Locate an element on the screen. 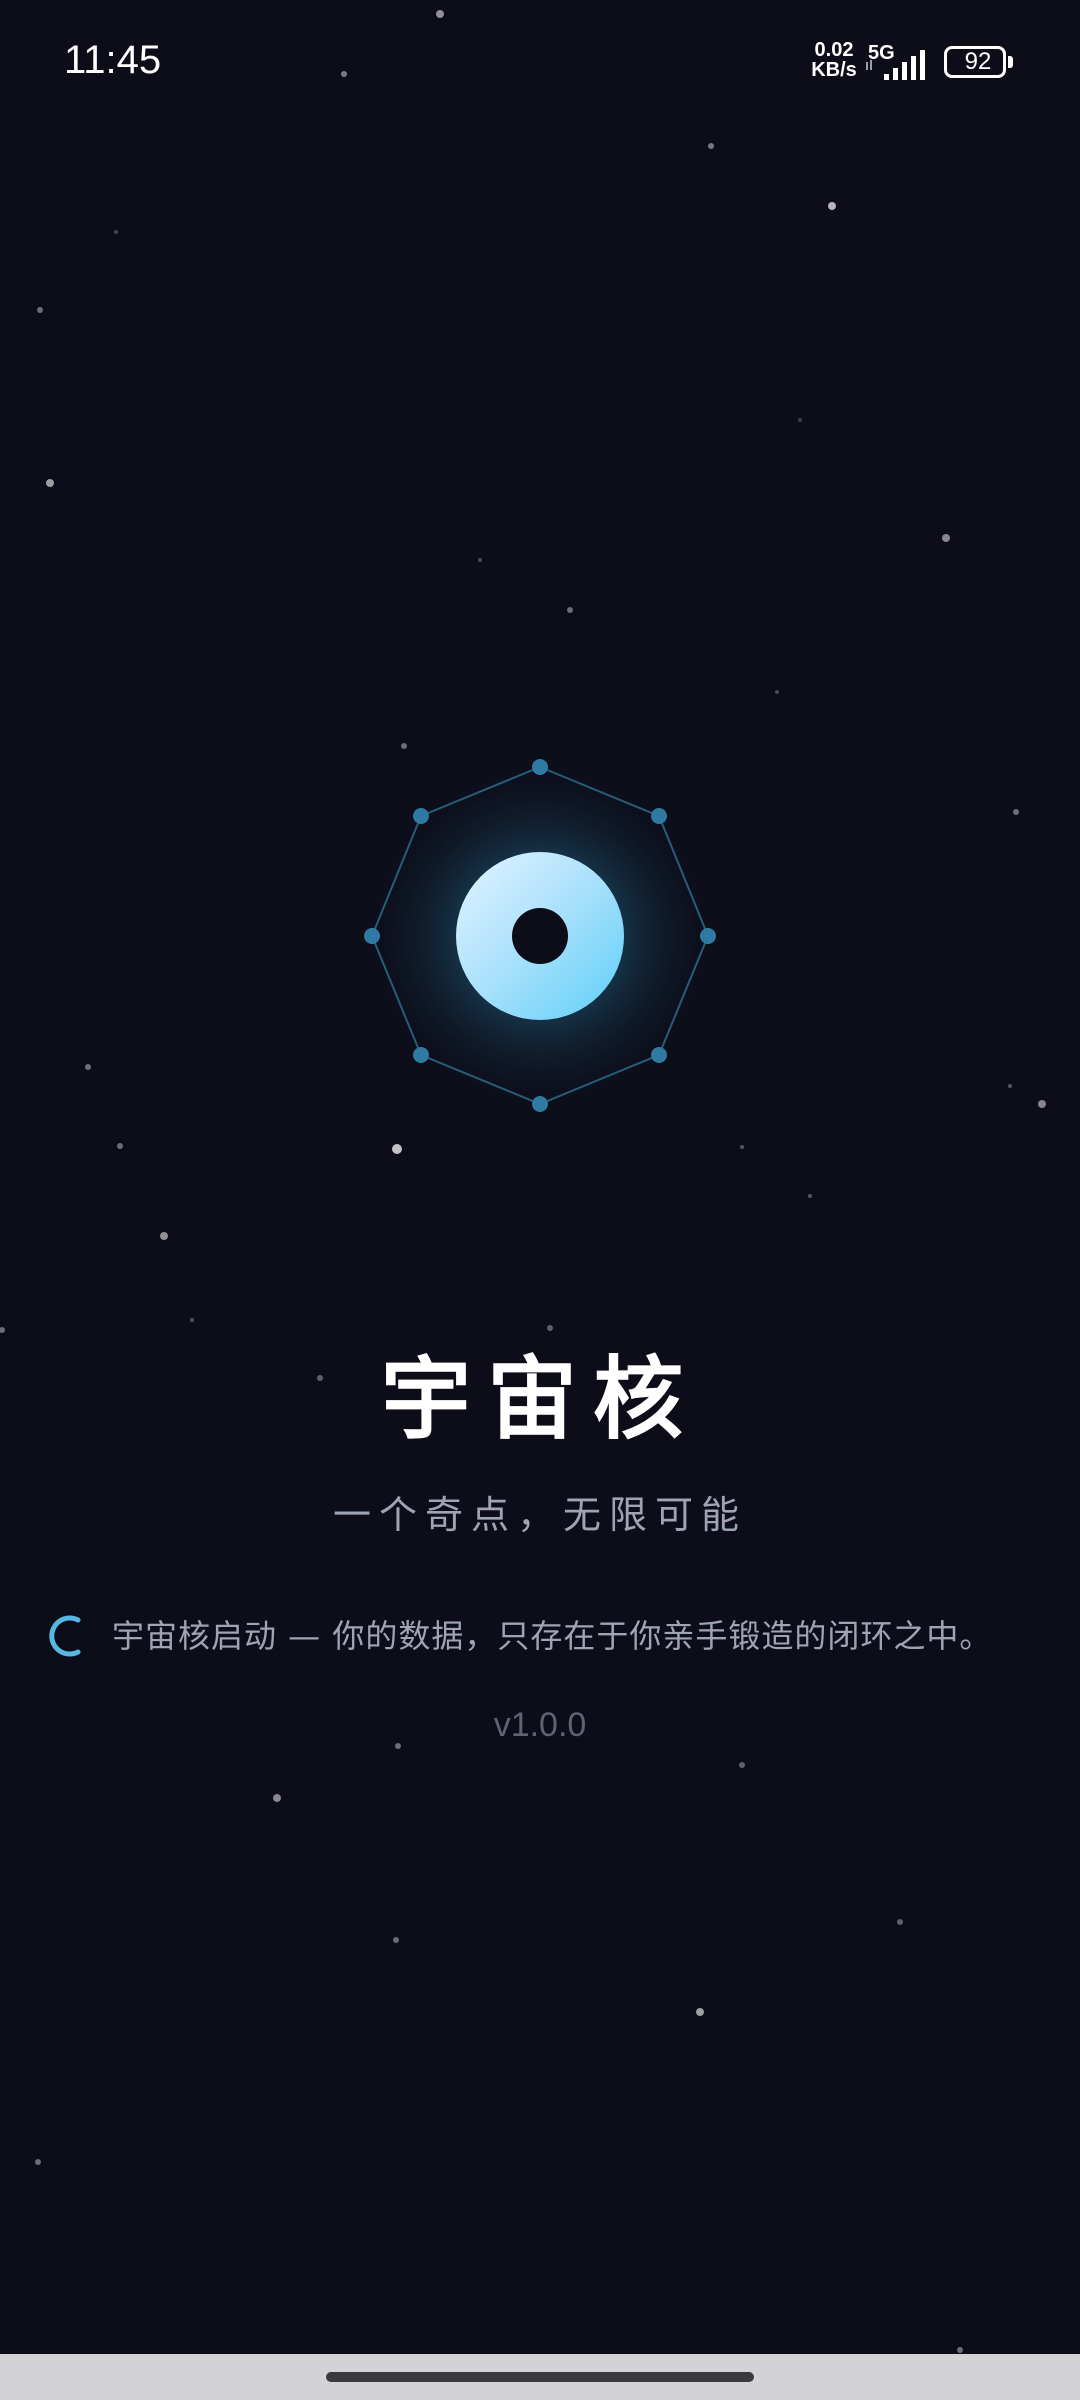 The image size is (1080, 2400). loading-spinner-icon is located at coordinates (65, 1636).